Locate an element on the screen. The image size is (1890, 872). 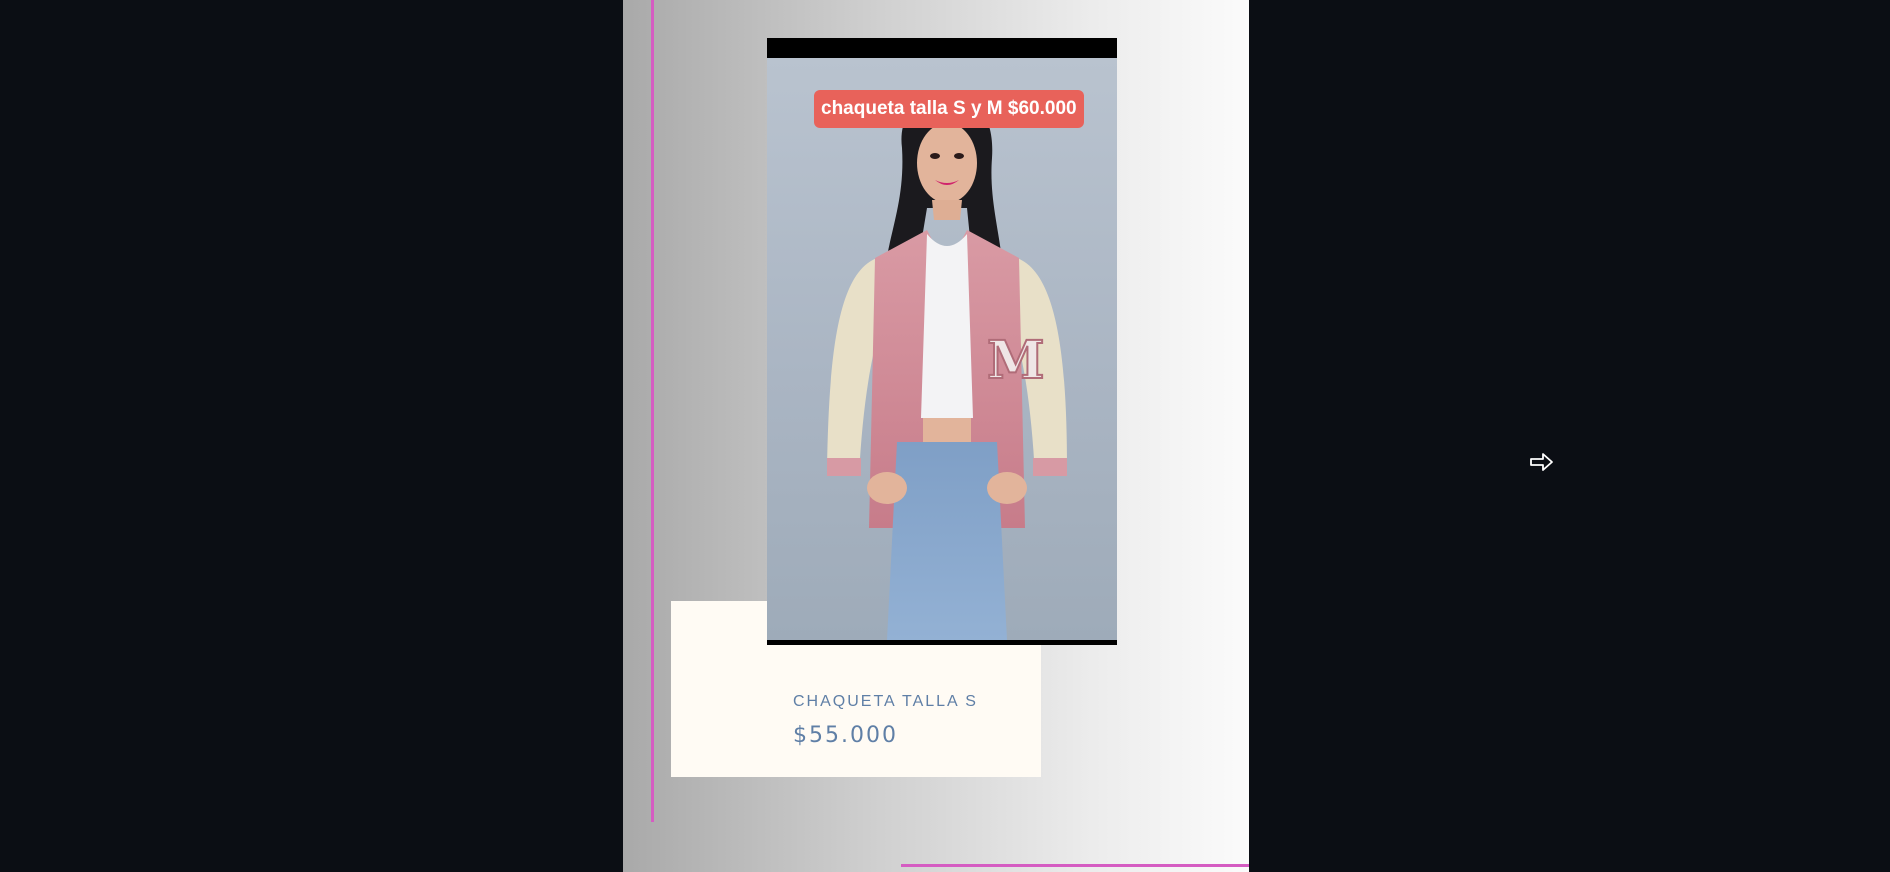
model-photo-illustration: M is located at coordinates (947, 367).